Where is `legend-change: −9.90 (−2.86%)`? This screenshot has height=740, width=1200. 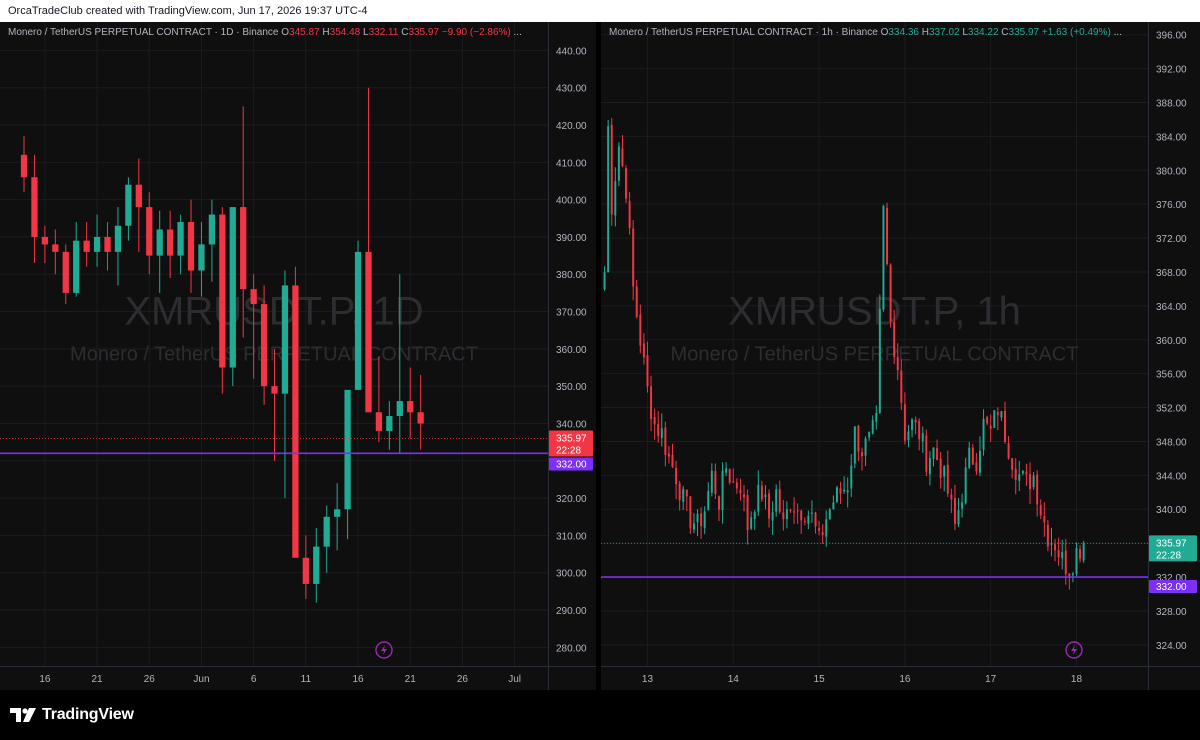 legend-change: −9.90 (−2.86%) is located at coordinates (476, 32).